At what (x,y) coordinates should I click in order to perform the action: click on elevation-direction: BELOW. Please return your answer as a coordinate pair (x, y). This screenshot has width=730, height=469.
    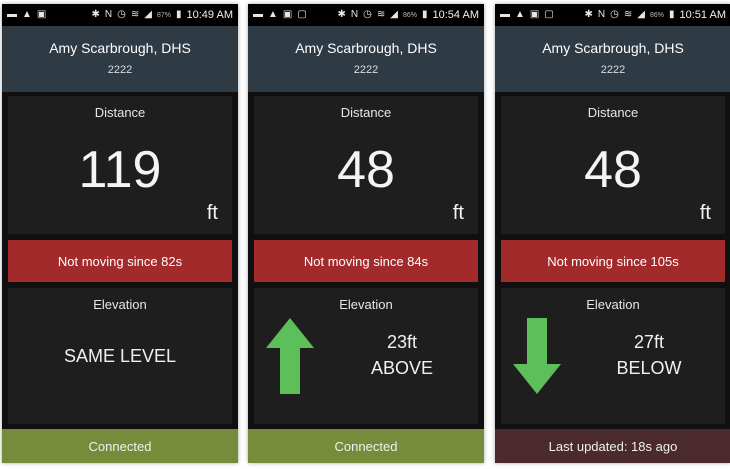
    Looking at the image, I should click on (649, 368).